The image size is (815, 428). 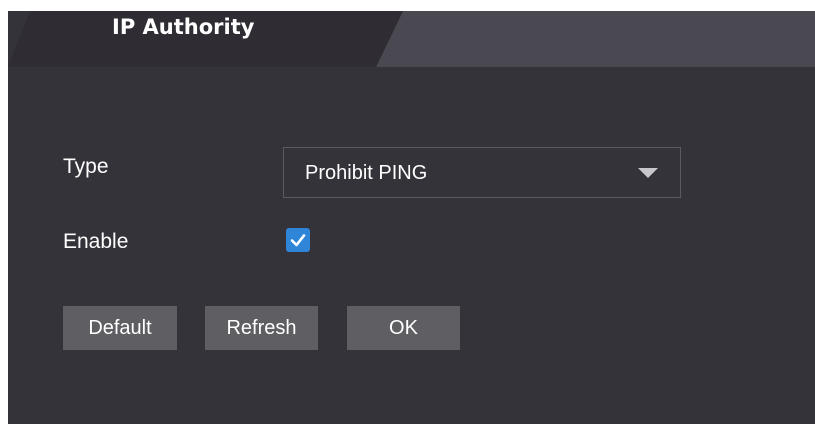 What do you see at coordinates (96, 241) in the screenshot?
I see `enable-label: Enable` at bounding box center [96, 241].